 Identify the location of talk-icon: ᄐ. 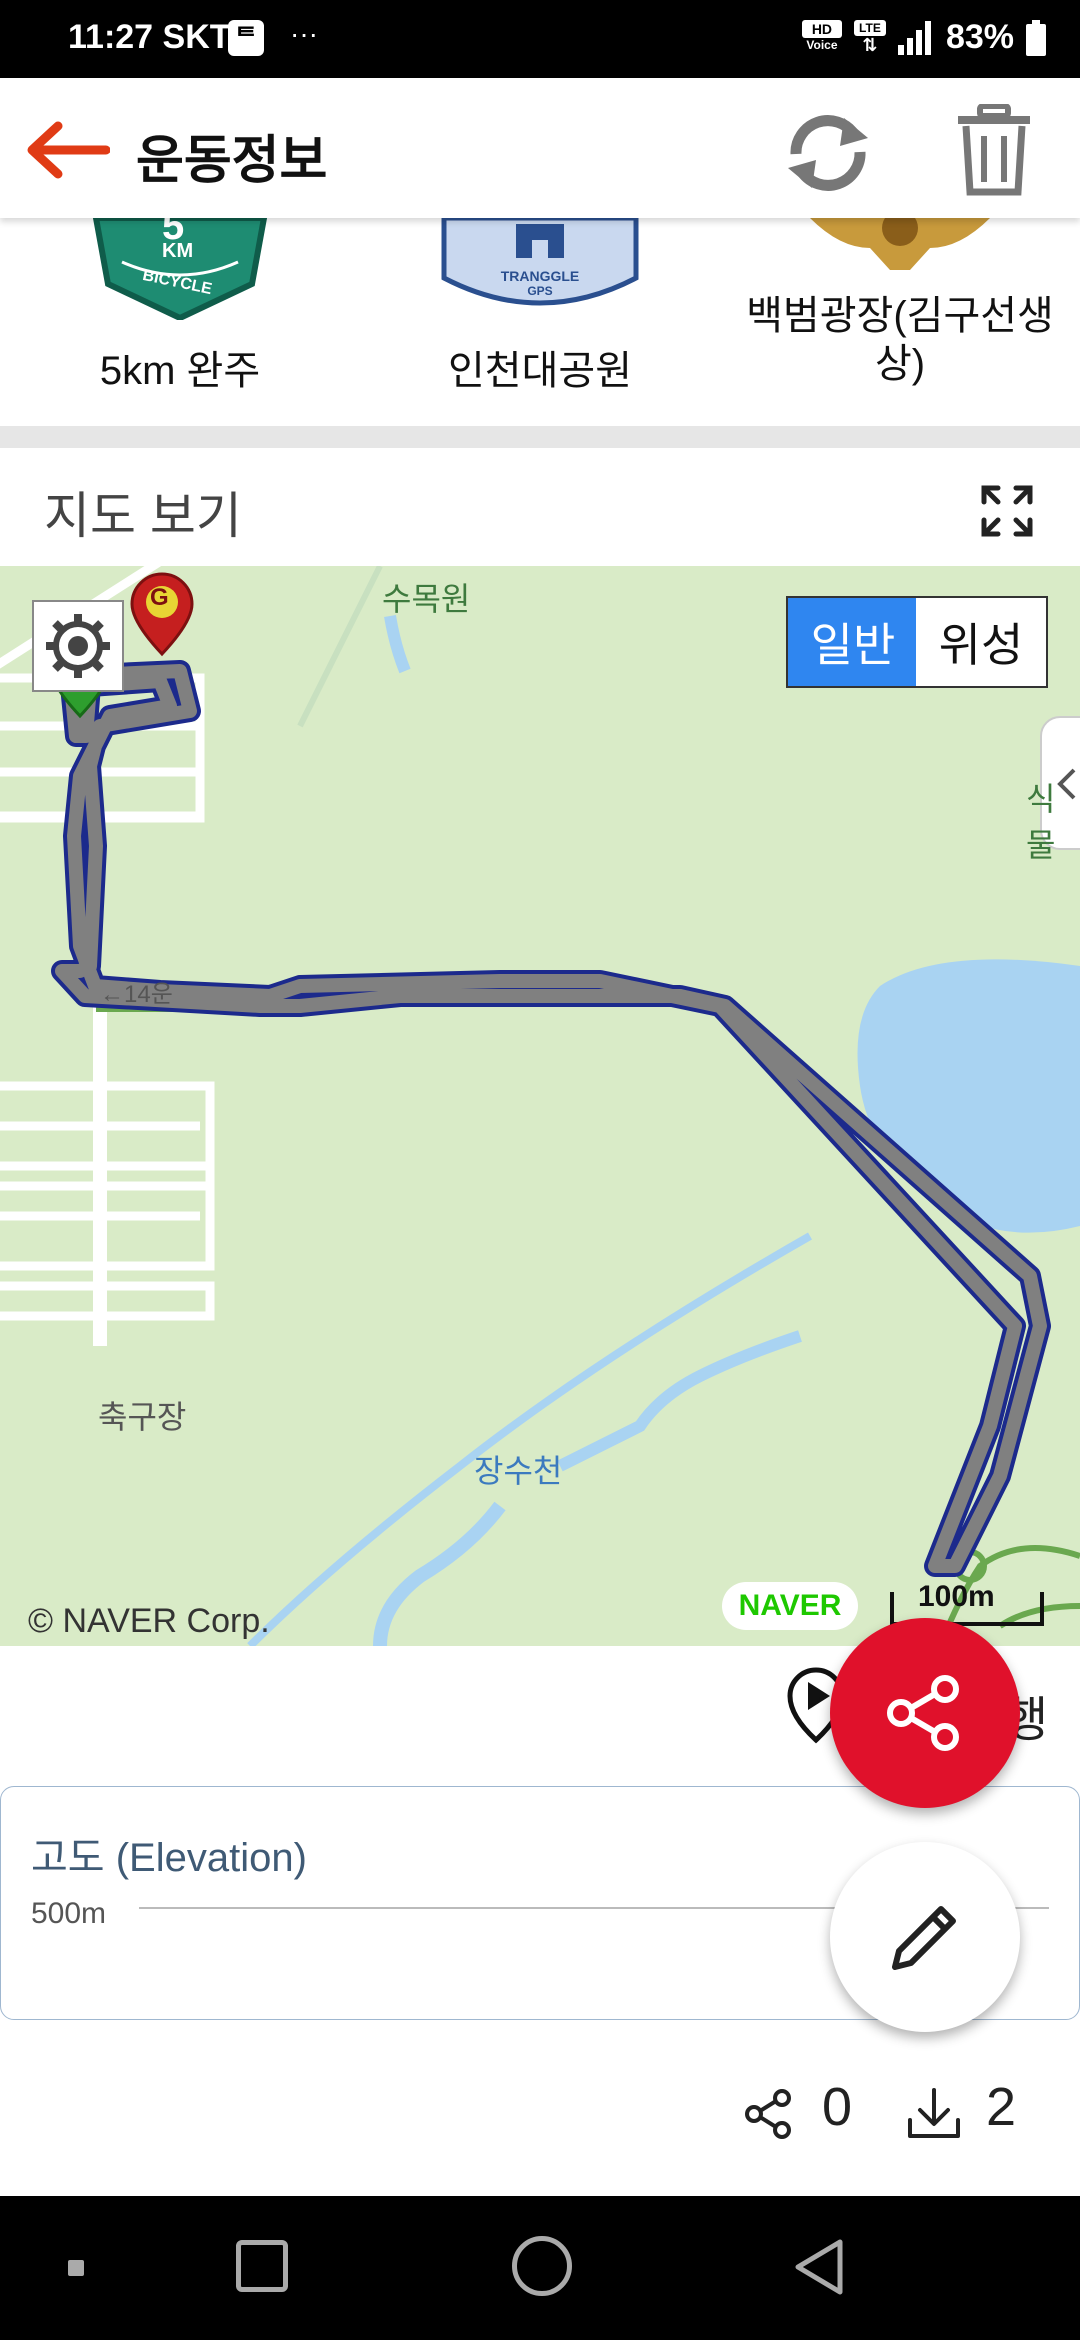
(246, 38).